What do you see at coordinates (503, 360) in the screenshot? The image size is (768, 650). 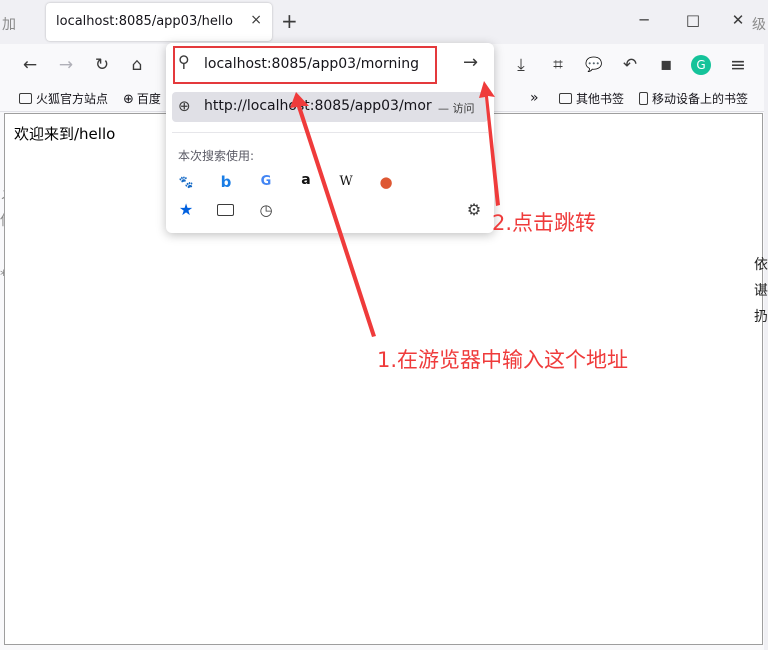 I see `annotation-step-1: 1.在游览器中输入这个地址` at bounding box center [503, 360].